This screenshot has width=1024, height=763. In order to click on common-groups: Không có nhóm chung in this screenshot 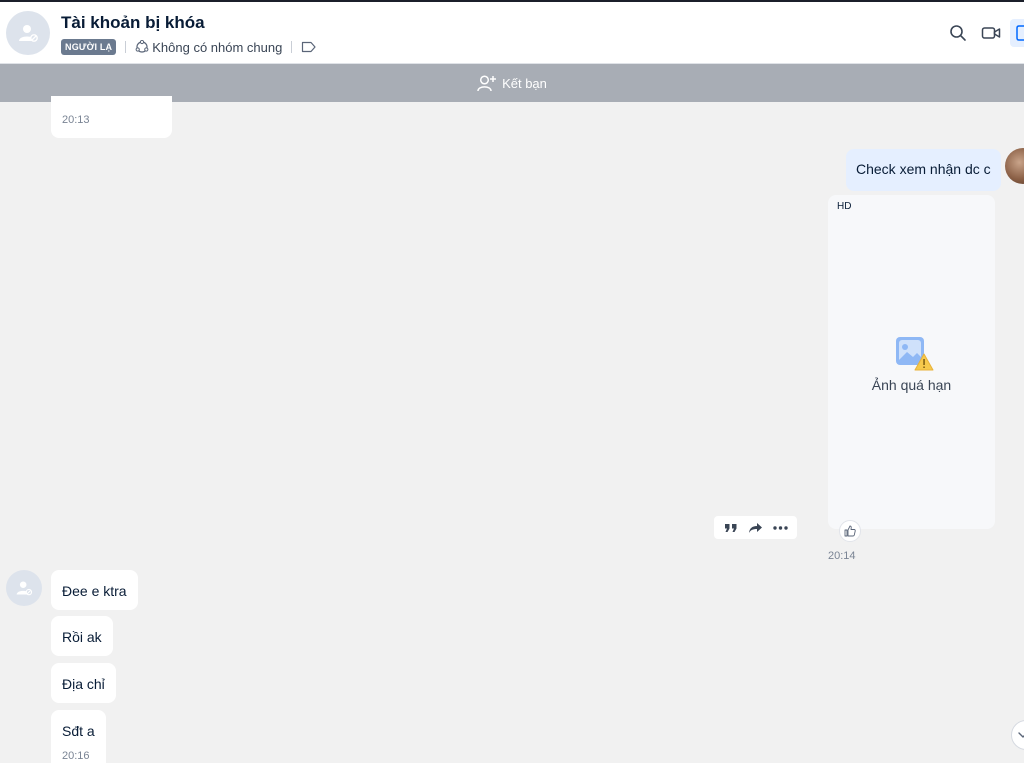, I will do `click(208, 47)`.